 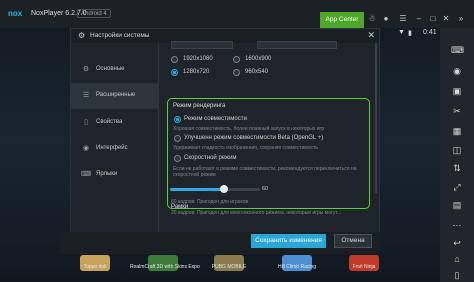 I want to click on nav-label: Интерфейс, so click(x=112, y=148).